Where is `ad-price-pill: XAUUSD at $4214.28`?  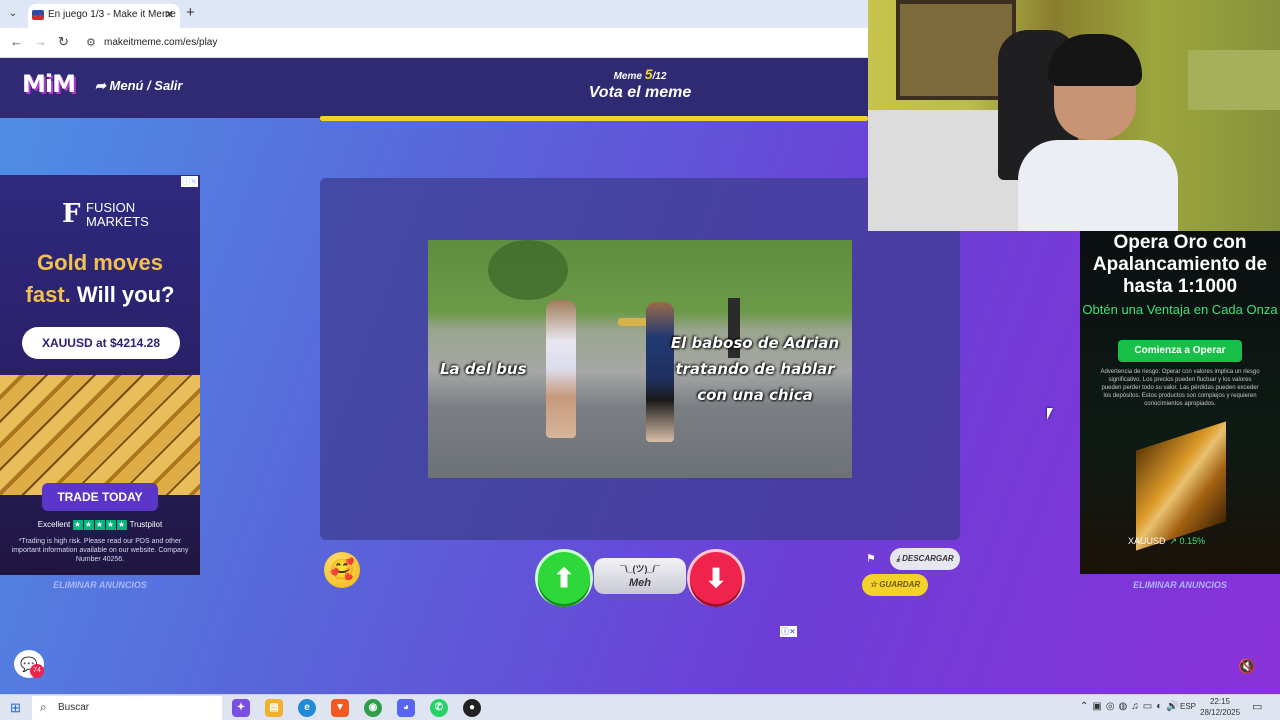 ad-price-pill: XAUUSD at $4214.28 is located at coordinates (101, 343).